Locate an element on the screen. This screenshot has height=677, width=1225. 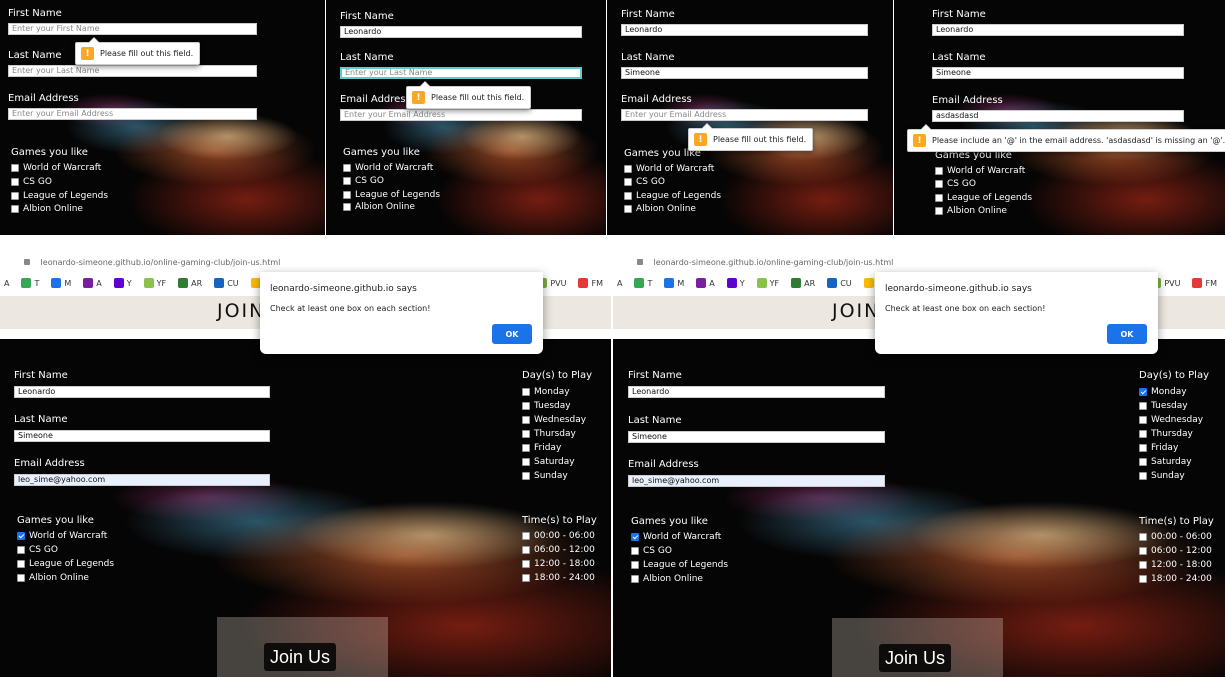
day-option-label: Saturday is located at coordinates (554, 462).